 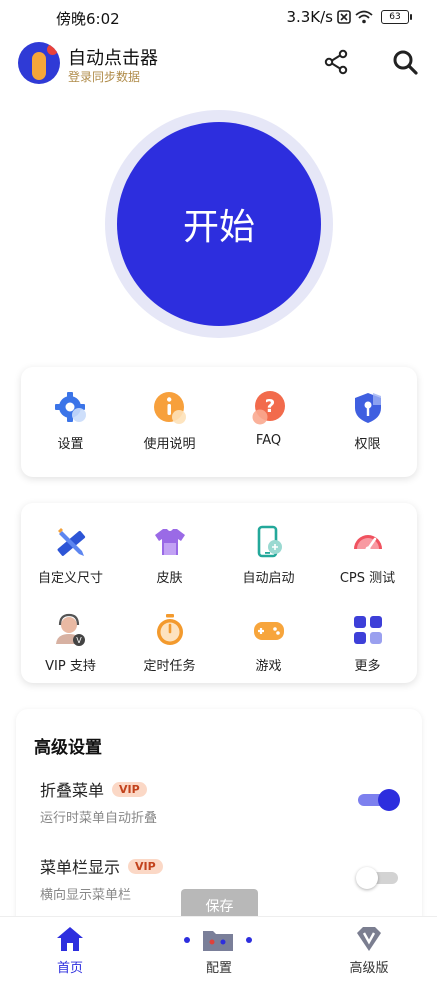 What do you see at coordinates (70, 666) in the screenshot?
I see `tool-label: VIP 支持` at bounding box center [70, 666].